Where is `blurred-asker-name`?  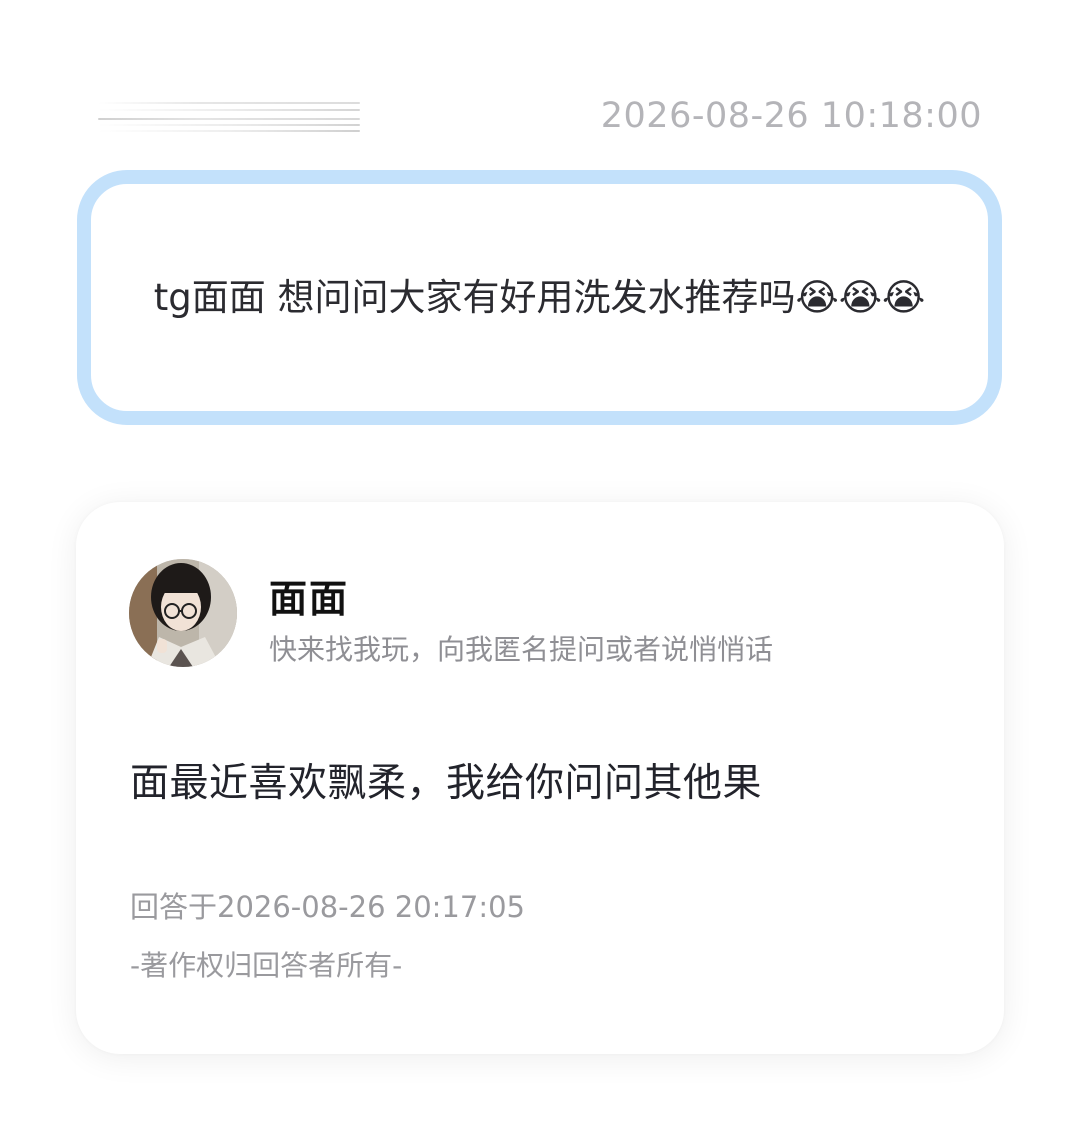
blurred-asker-name is located at coordinates (229, 117).